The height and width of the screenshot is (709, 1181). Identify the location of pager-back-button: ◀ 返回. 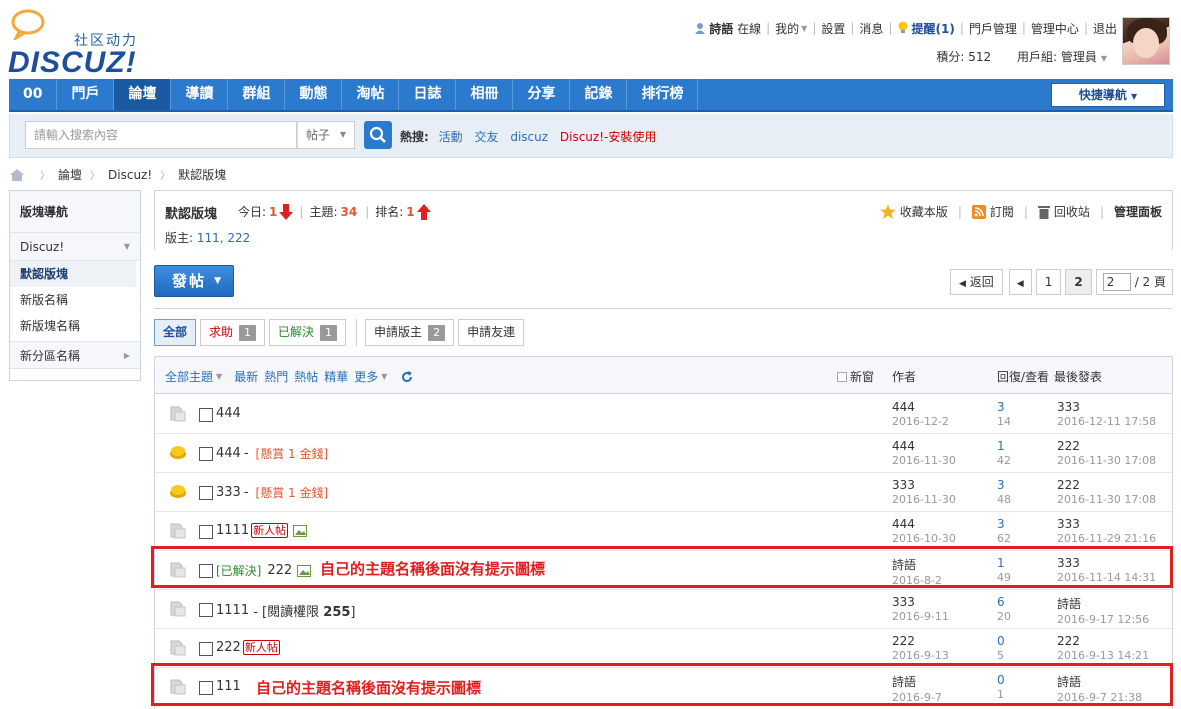
(976, 282).